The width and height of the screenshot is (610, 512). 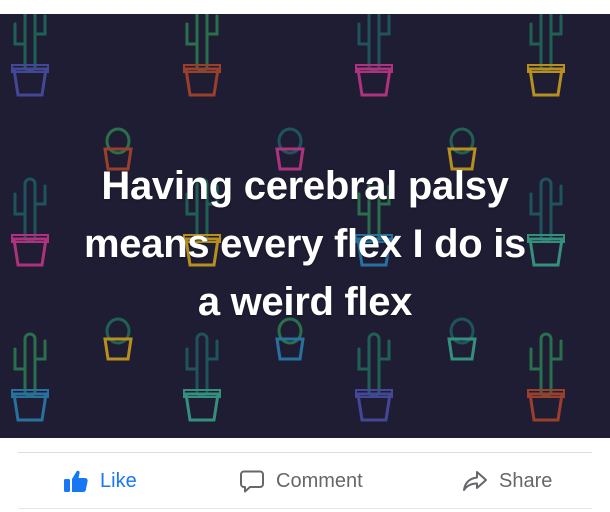 I want to click on like-button: Like, so click(x=99, y=481).